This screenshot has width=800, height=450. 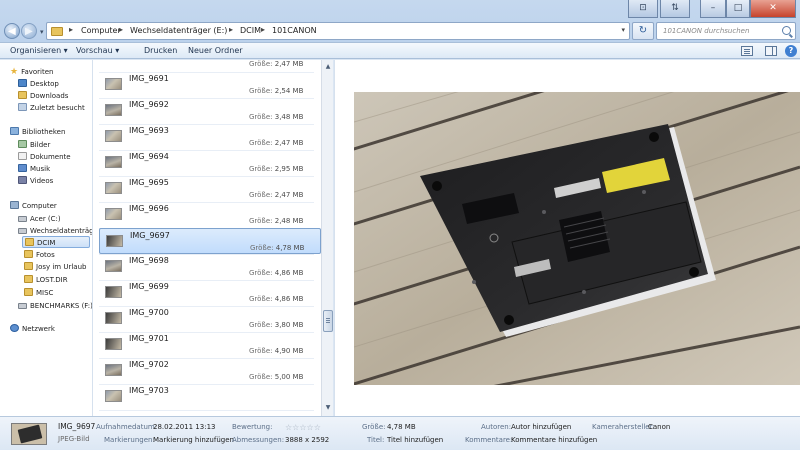 What do you see at coordinates (45, 255) in the screenshot?
I see `nav-label: Fotos` at bounding box center [45, 255].